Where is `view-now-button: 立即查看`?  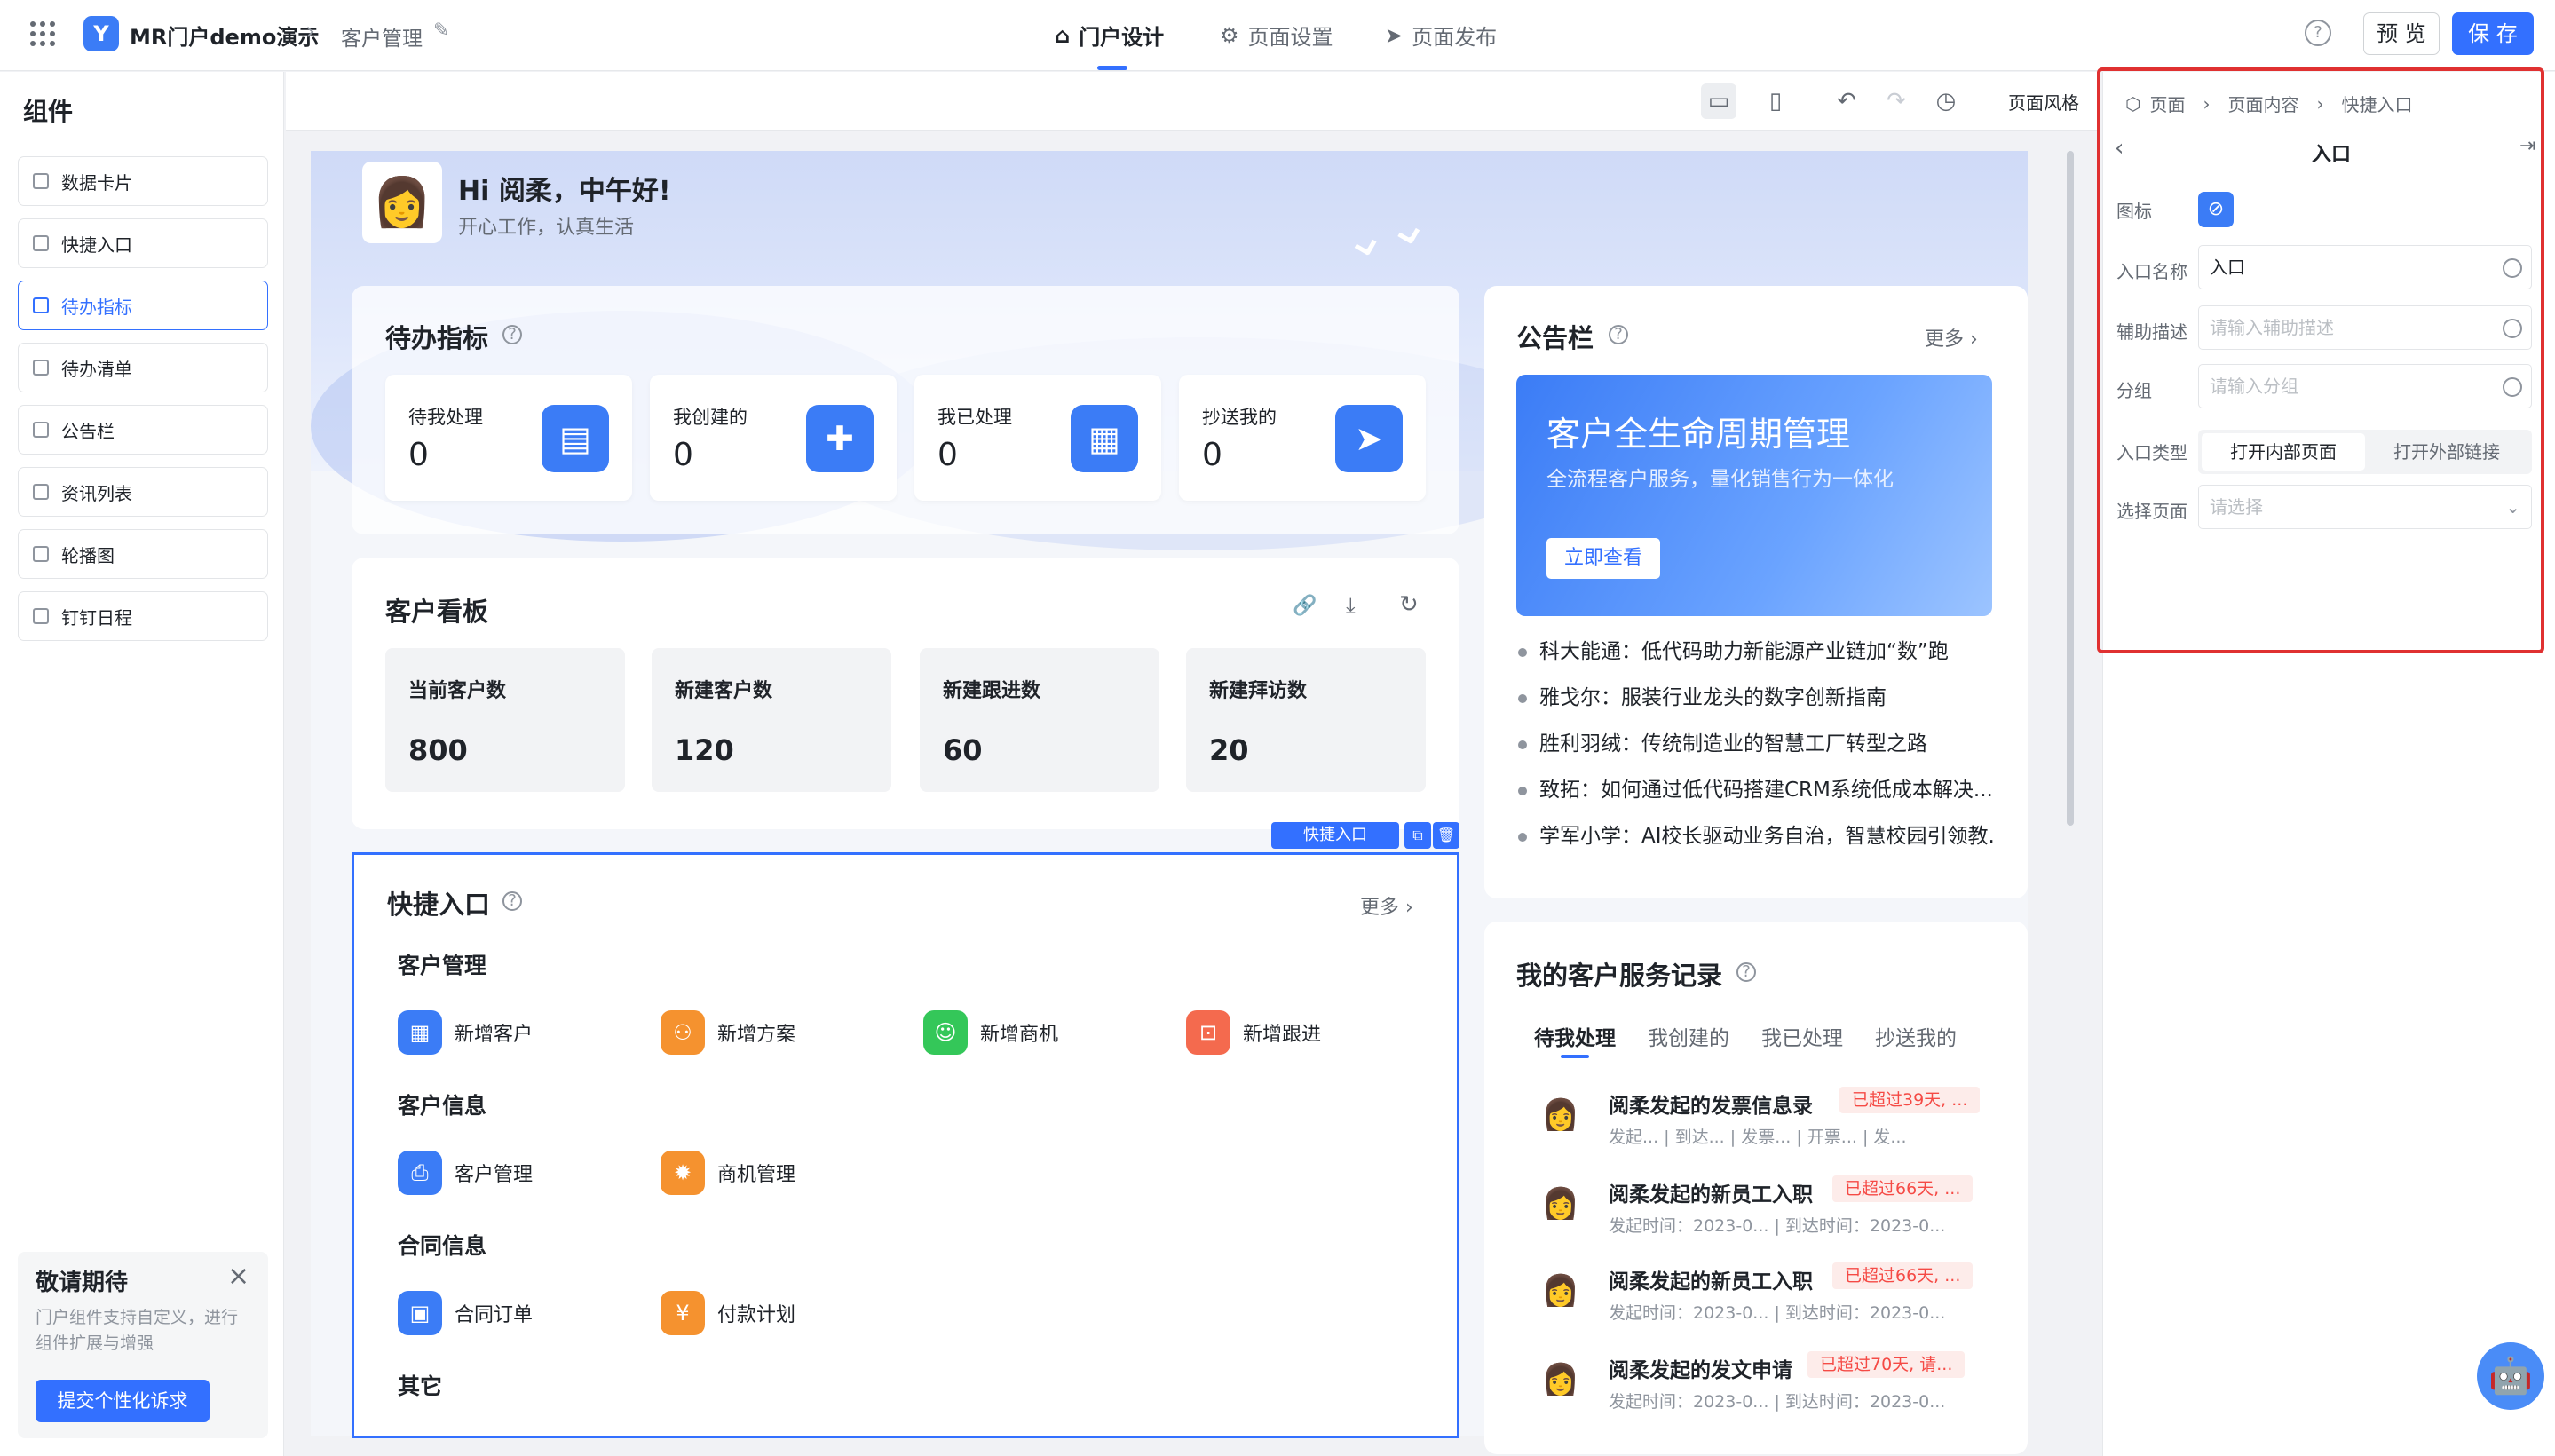
view-now-button: 立即查看 is located at coordinates (1603, 558).